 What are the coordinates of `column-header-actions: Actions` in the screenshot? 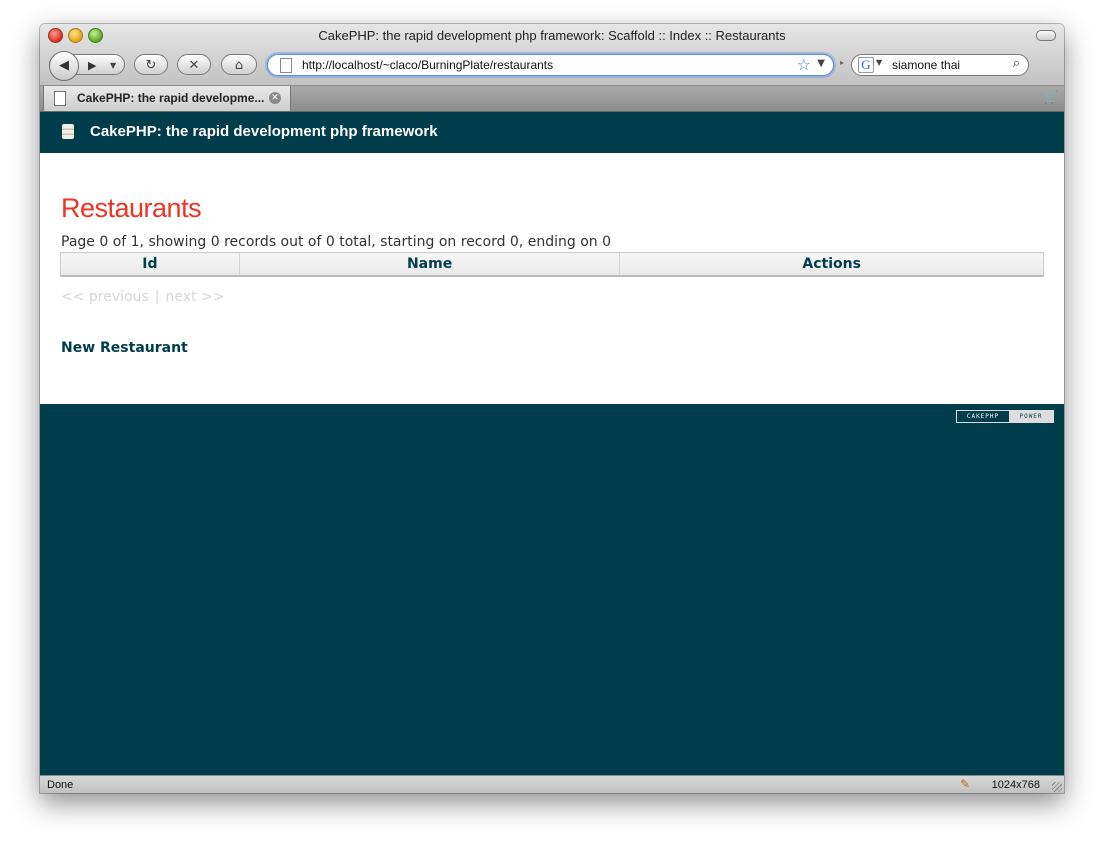 It's located at (831, 264).